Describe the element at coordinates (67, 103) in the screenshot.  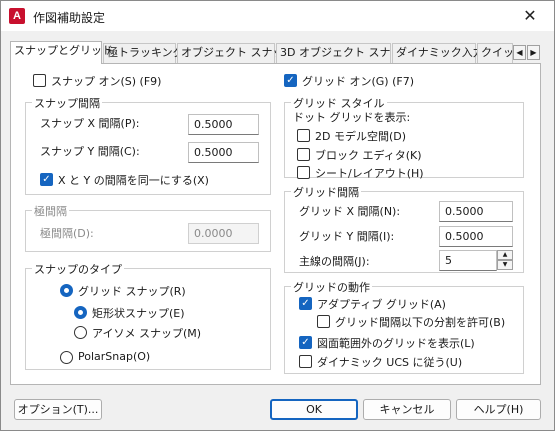
I see `snap-interval-group-label: スナップ間隔` at that location.